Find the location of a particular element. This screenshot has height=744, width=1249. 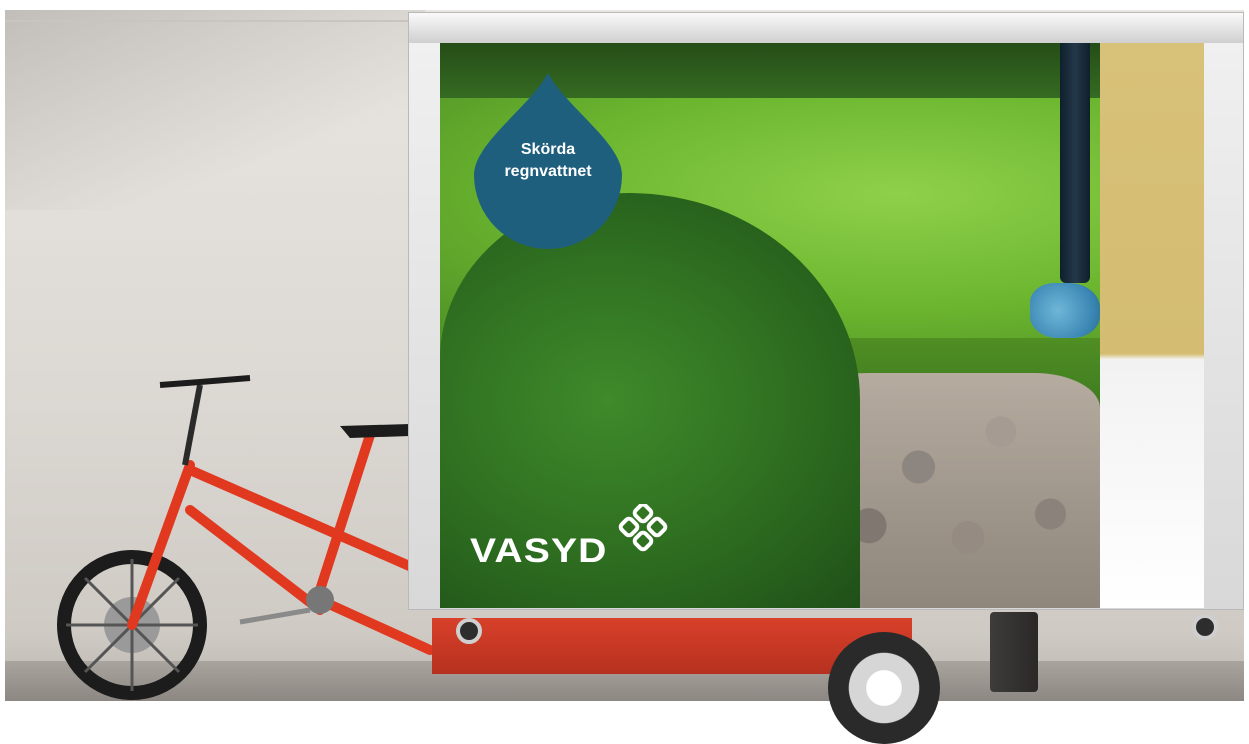

water-drop-badge: Skörda regnvattnet is located at coordinates (548, 161).